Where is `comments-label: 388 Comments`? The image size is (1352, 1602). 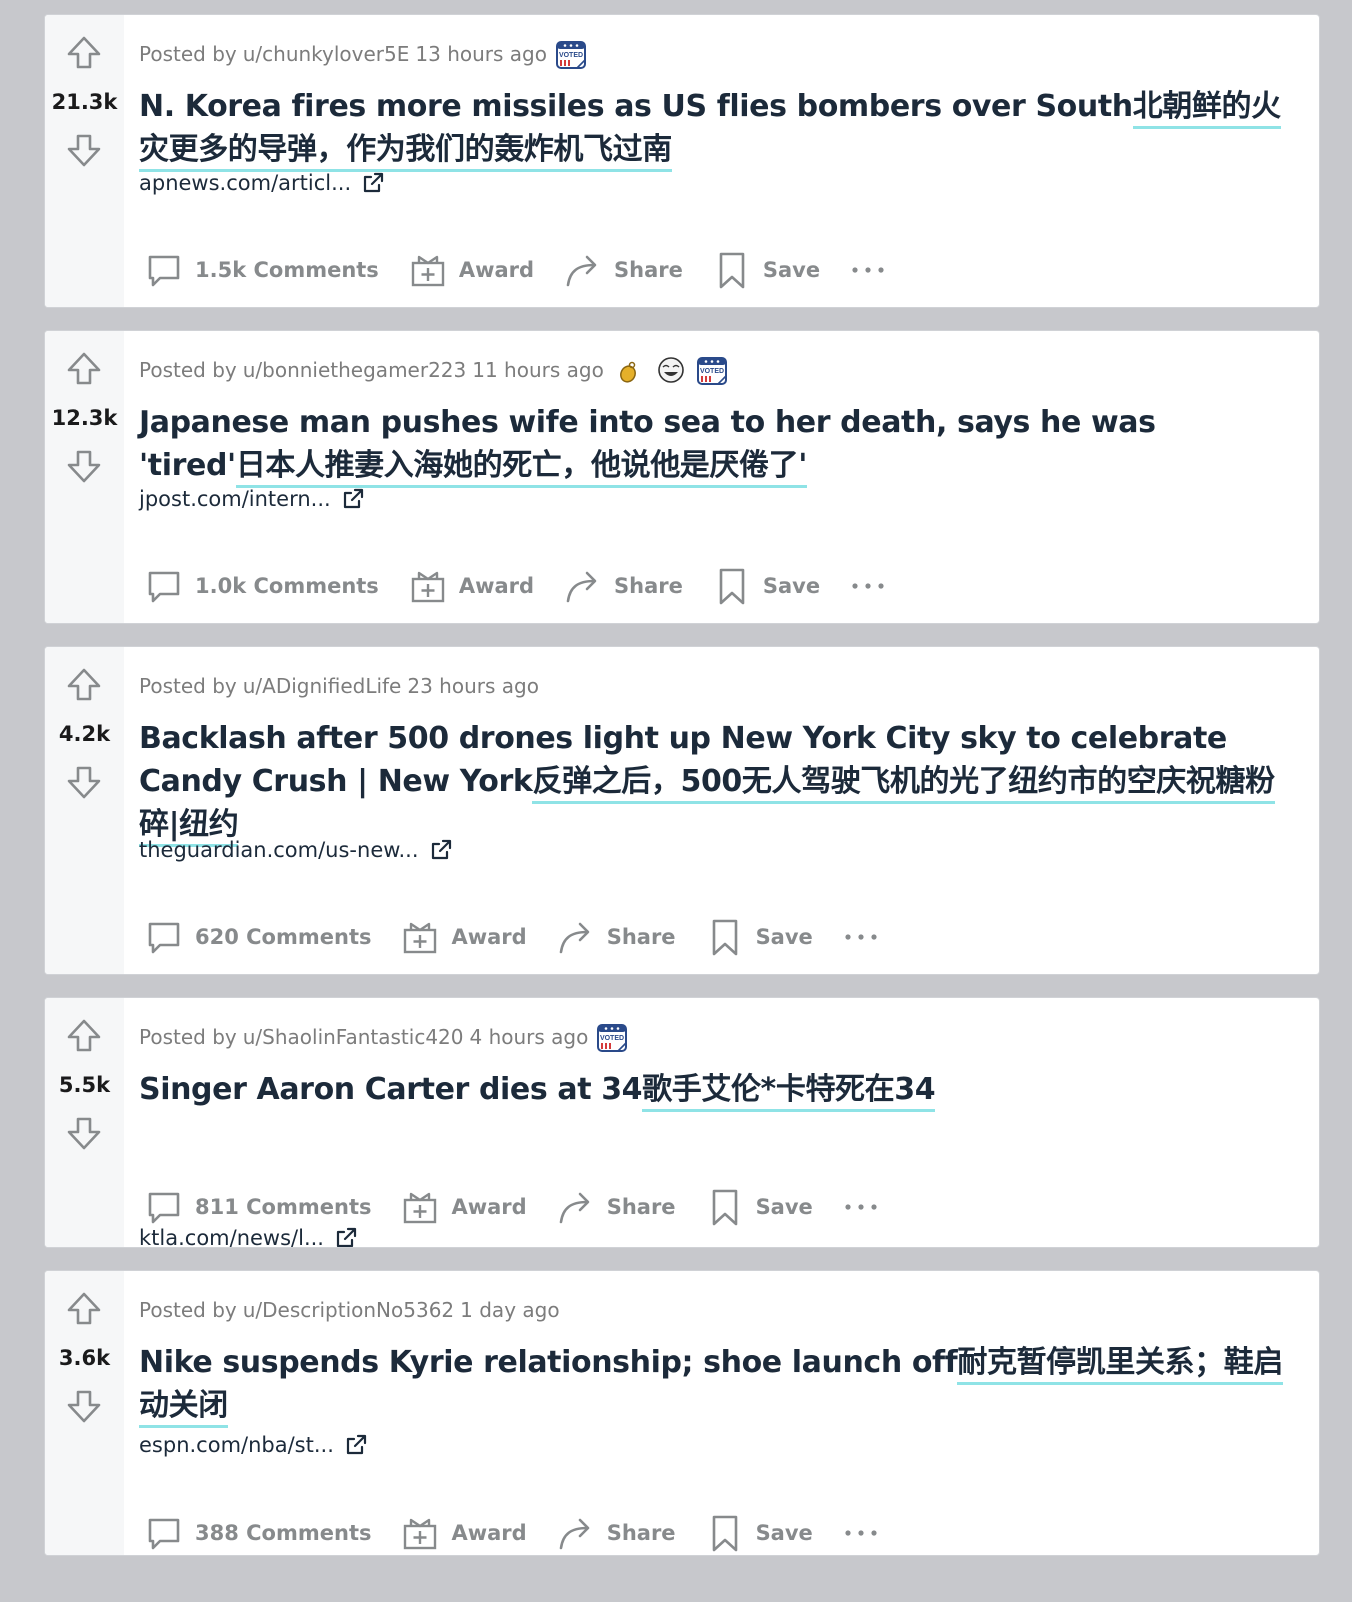 comments-label: 388 Comments is located at coordinates (283, 1533).